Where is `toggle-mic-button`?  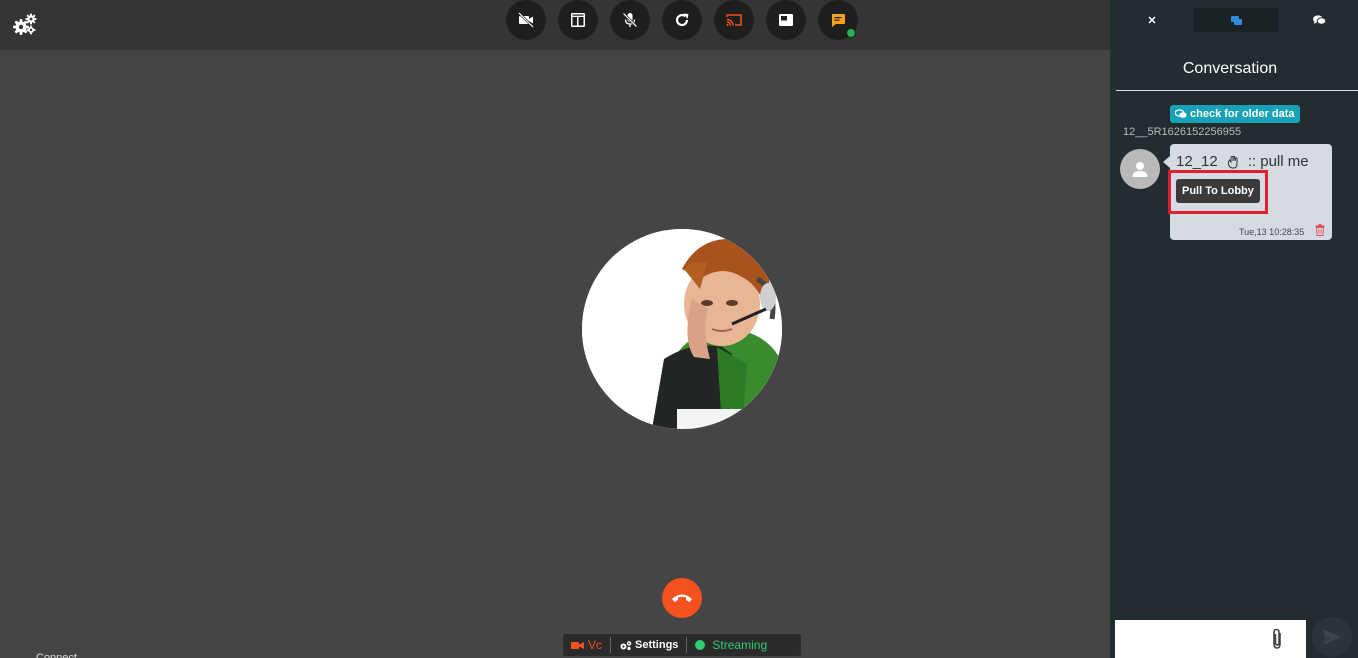 toggle-mic-button is located at coordinates (630, 20).